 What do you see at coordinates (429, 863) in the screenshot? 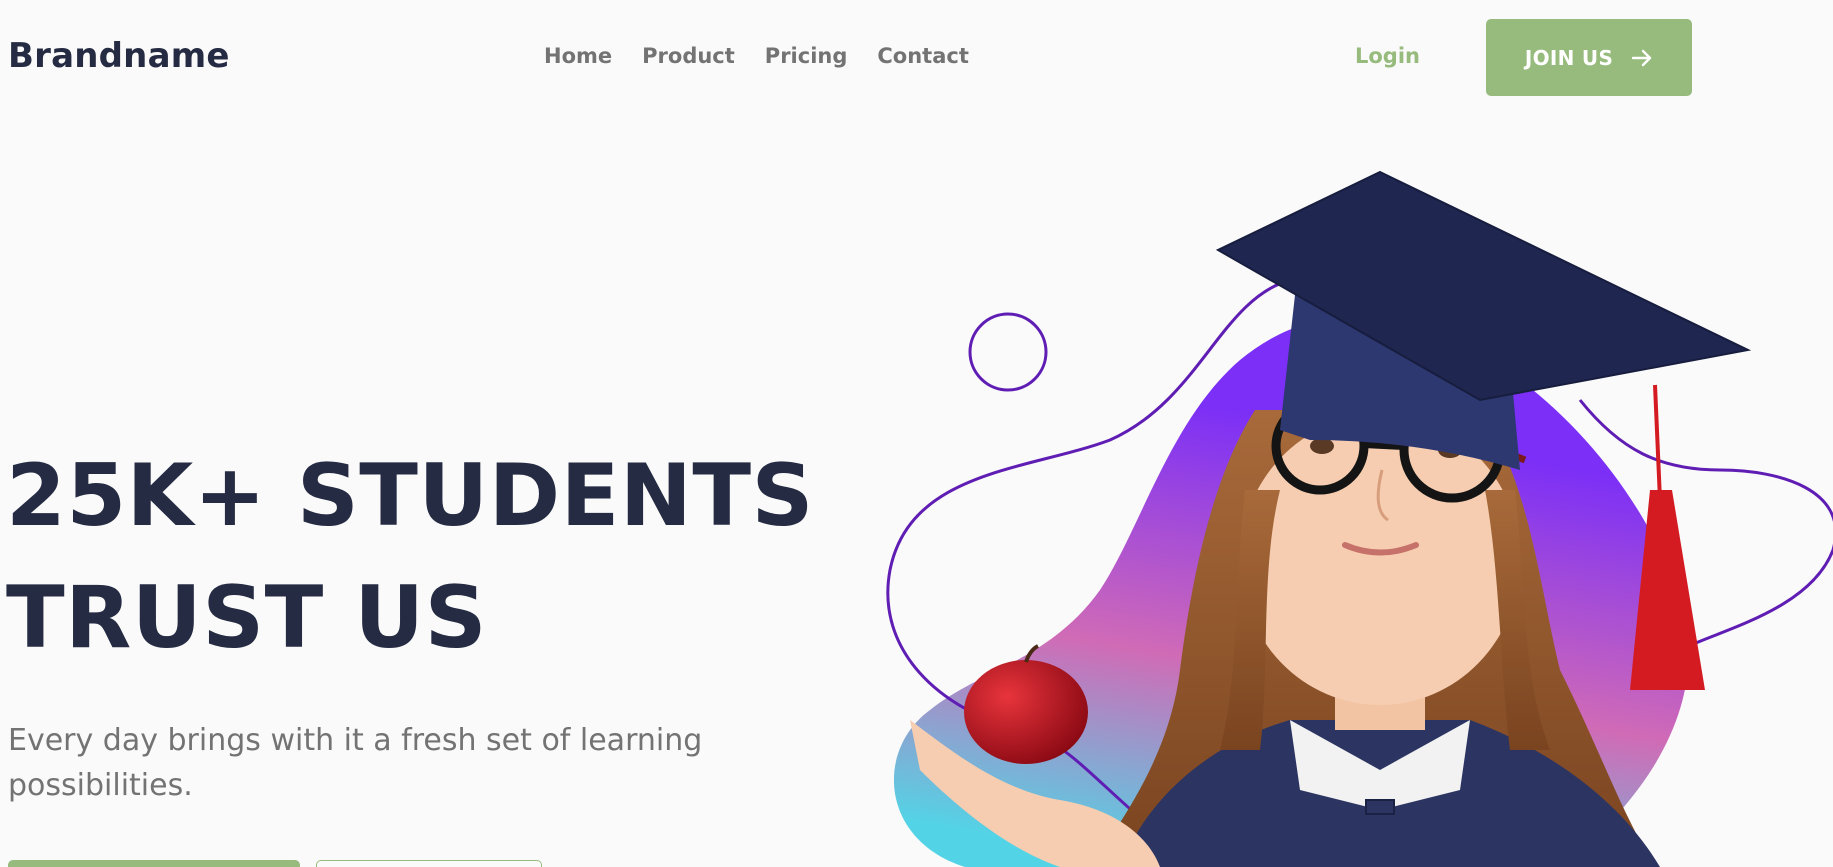
I see `hero-secondary-button` at bounding box center [429, 863].